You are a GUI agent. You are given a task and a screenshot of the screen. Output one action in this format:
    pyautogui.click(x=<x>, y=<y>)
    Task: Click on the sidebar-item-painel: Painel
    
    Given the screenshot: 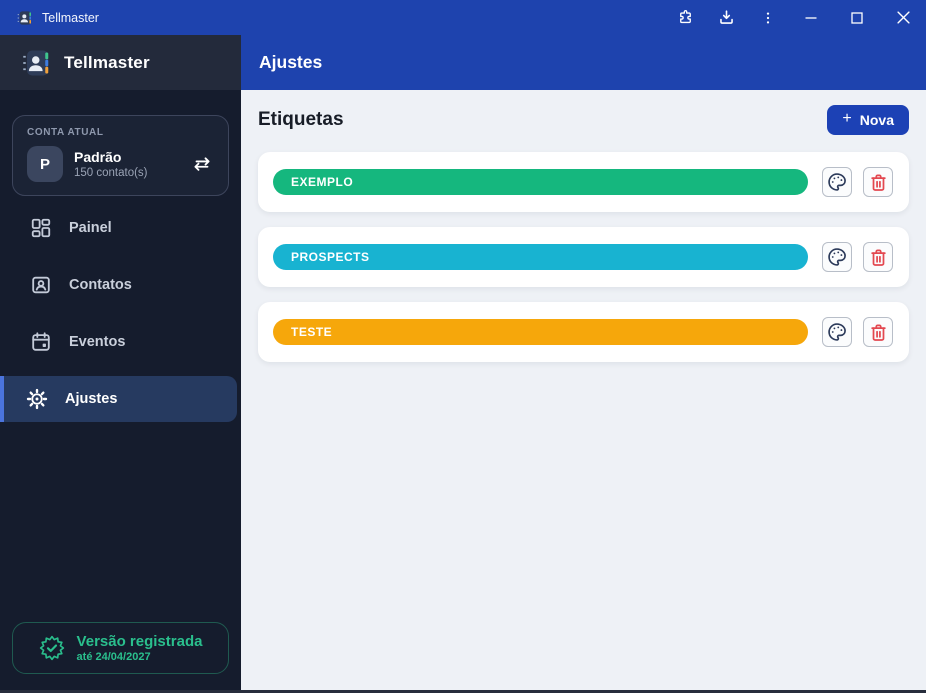 What is the action you would take?
    pyautogui.click(x=118, y=228)
    